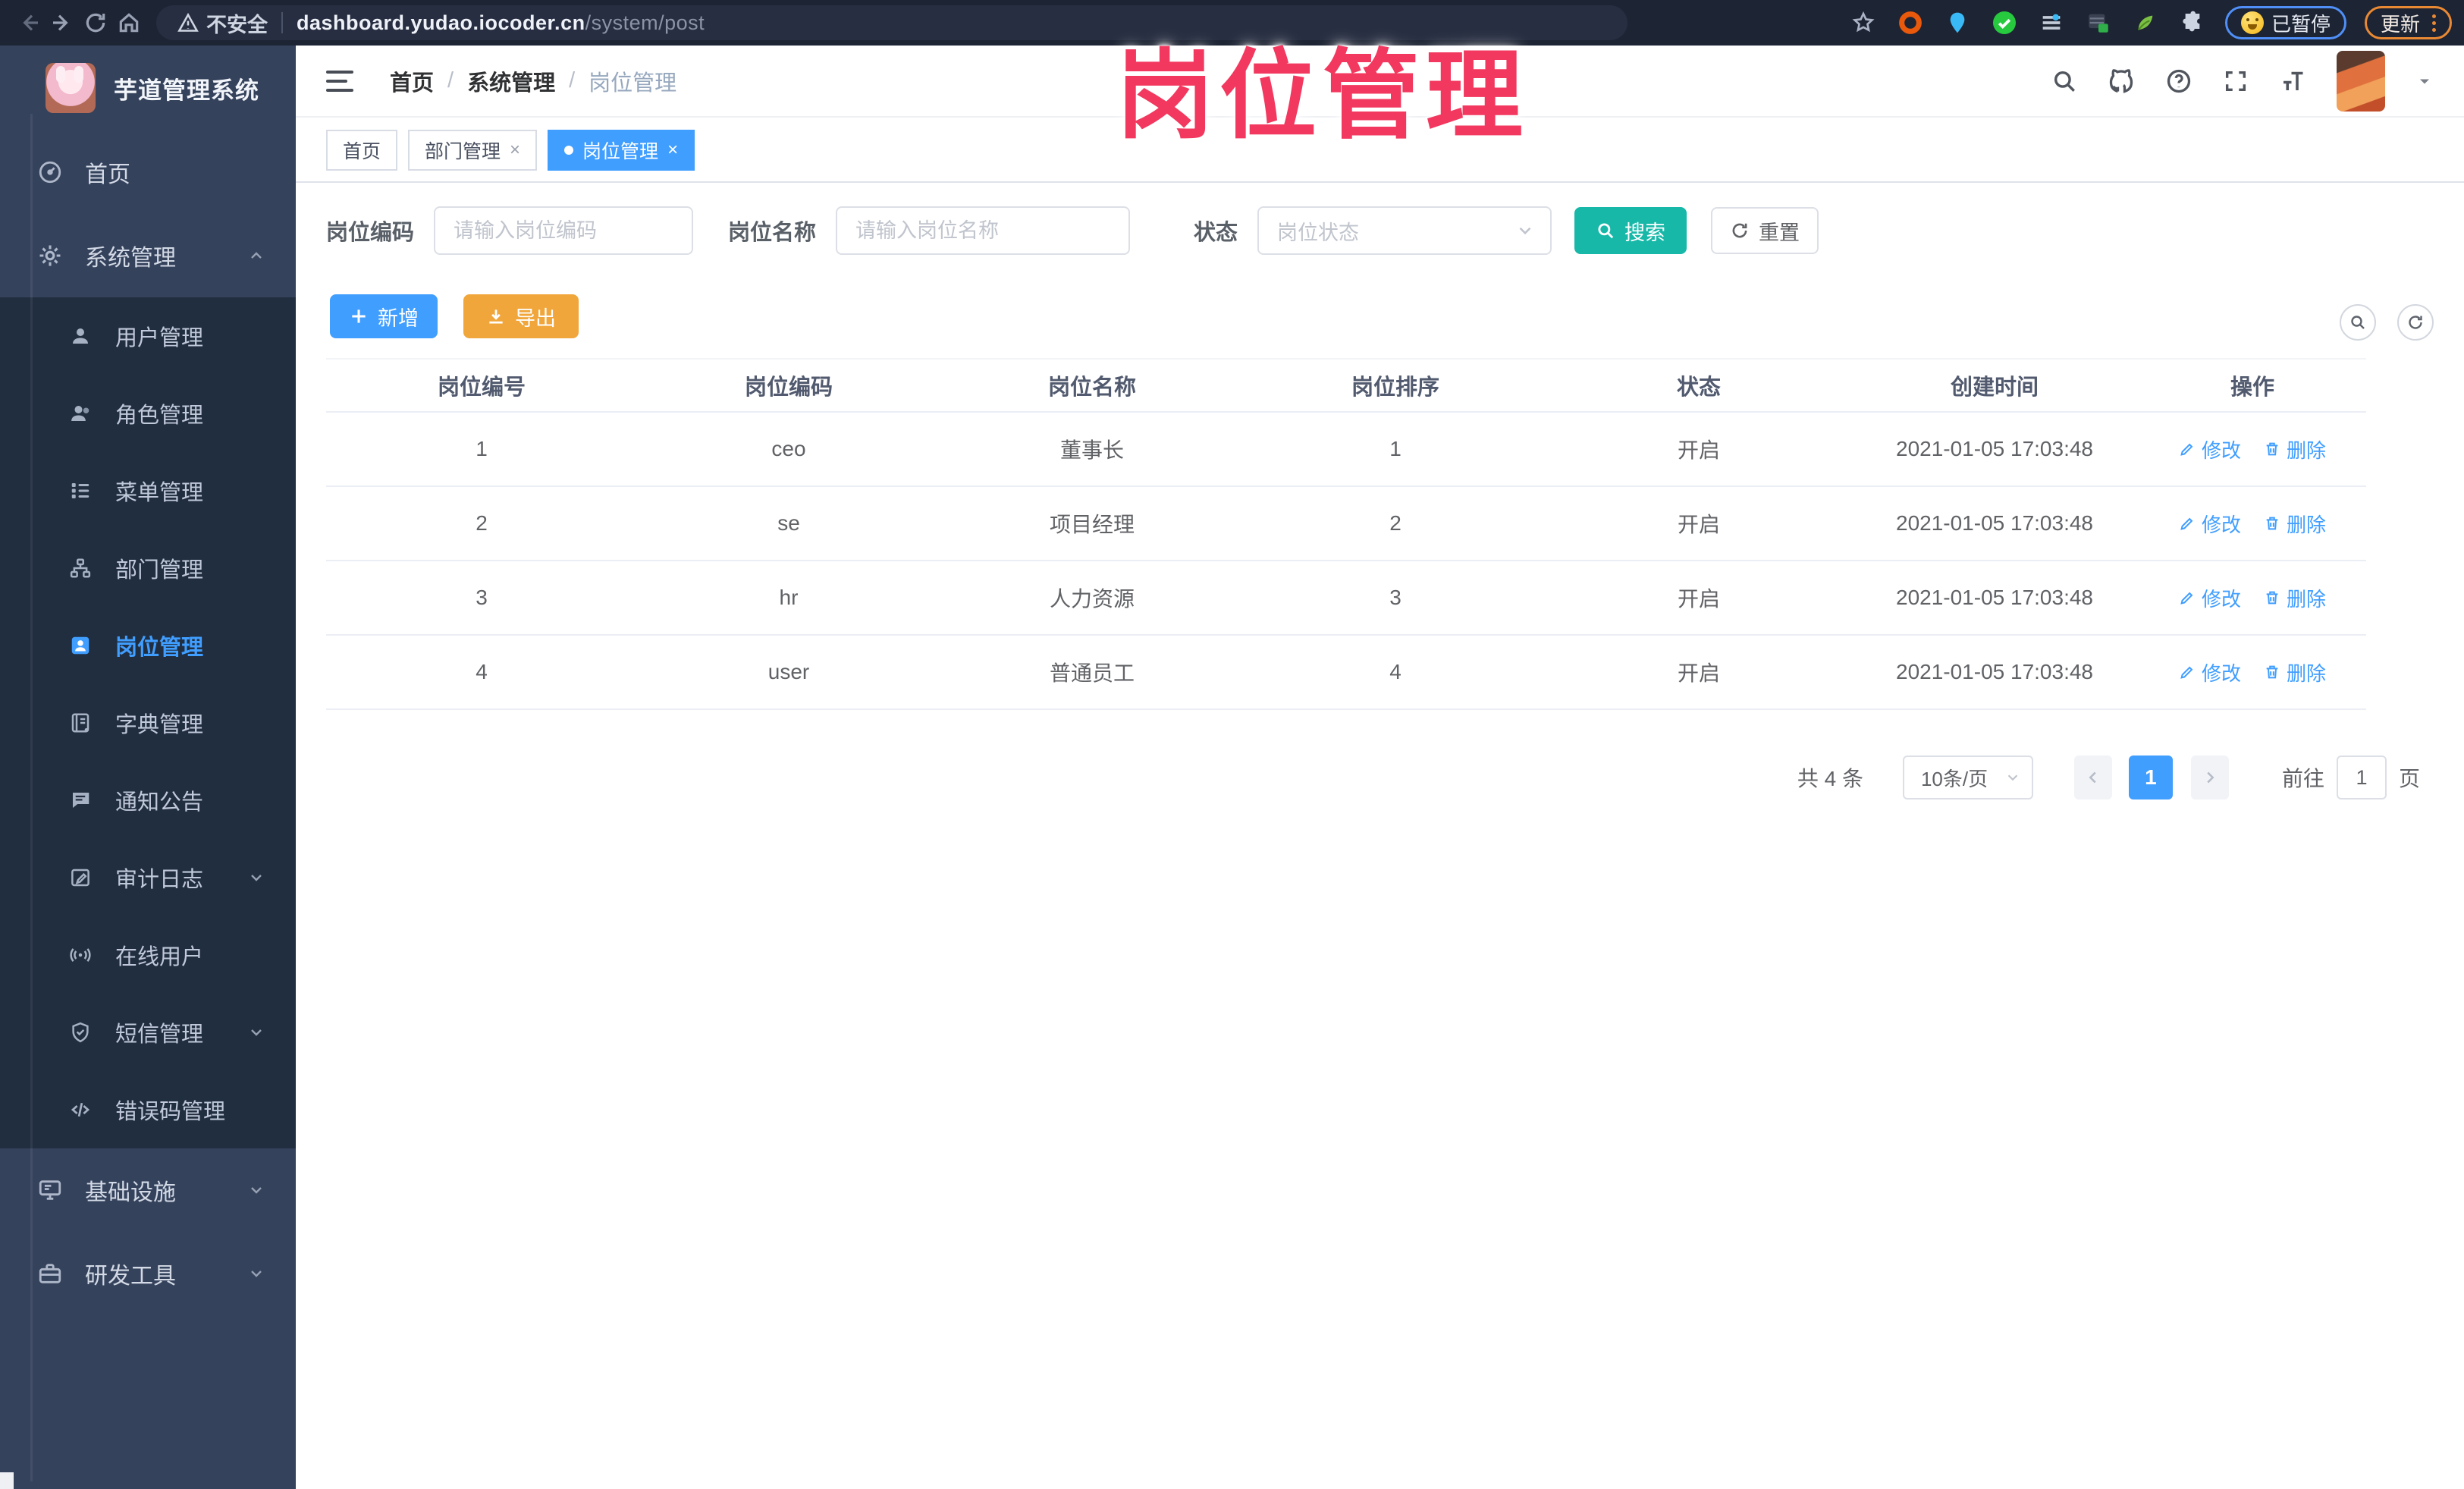 This screenshot has width=2464, height=1489. What do you see at coordinates (2150, 777) in the screenshot?
I see `page-number-1: 1` at bounding box center [2150, 777].